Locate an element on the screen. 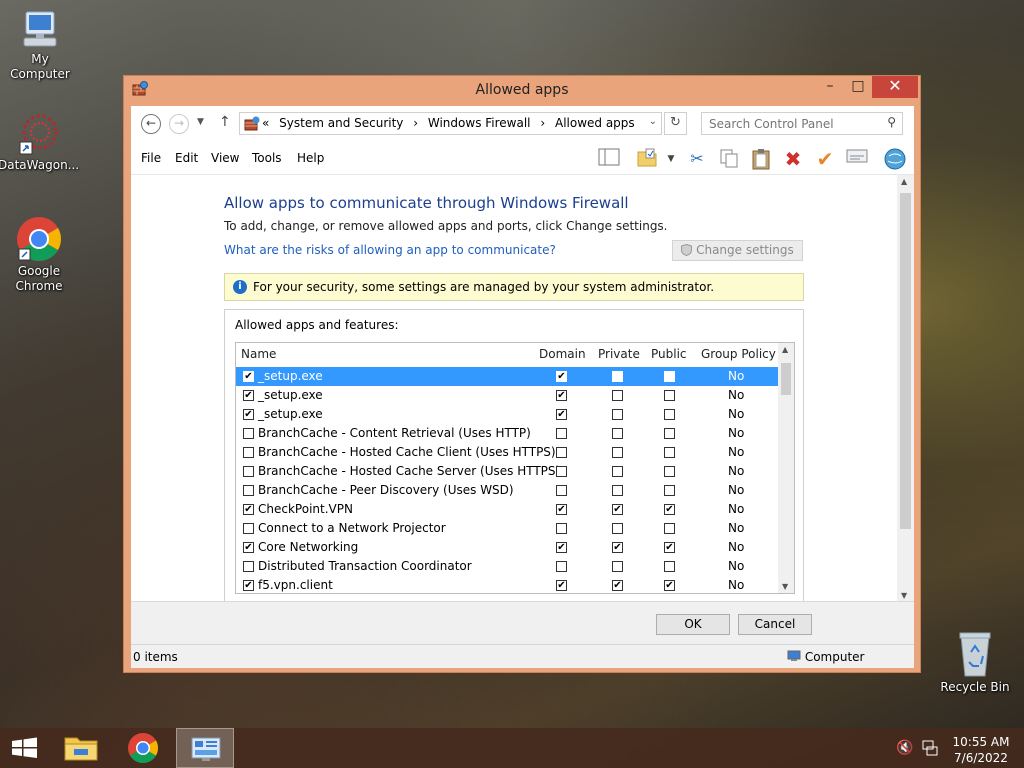  breadcrumb-allowed-apps: Allowed apps is located at coordinates (595, 123).